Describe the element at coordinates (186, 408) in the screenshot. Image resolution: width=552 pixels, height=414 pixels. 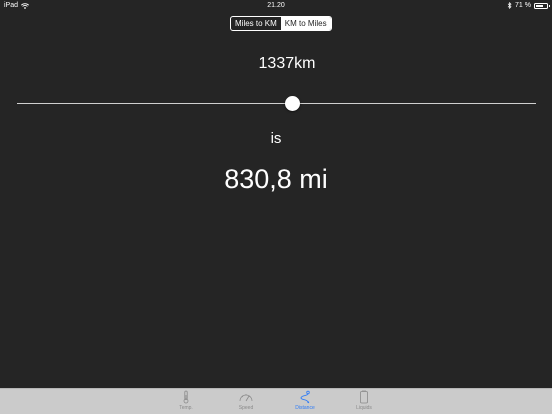
I see `tab-label-temp: Temp.` at that location.